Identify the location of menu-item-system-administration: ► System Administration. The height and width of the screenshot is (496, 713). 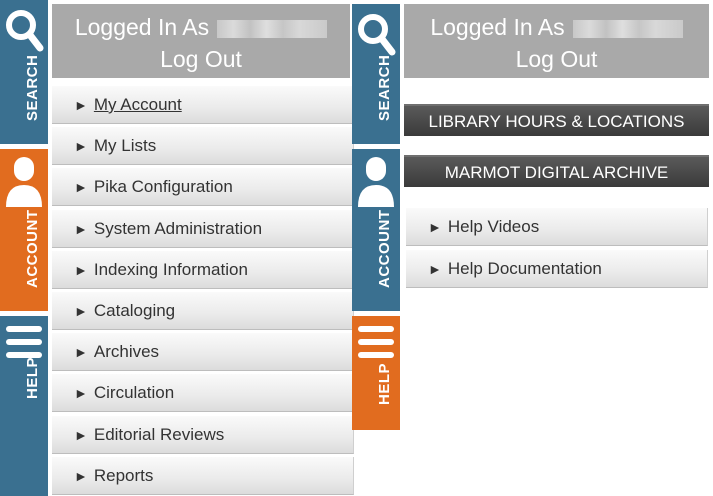
(203, 228).